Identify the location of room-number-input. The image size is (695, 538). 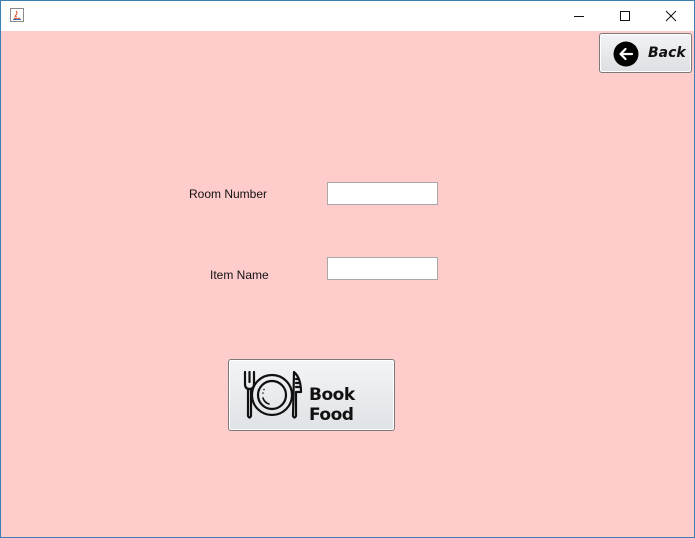
(382, 193).